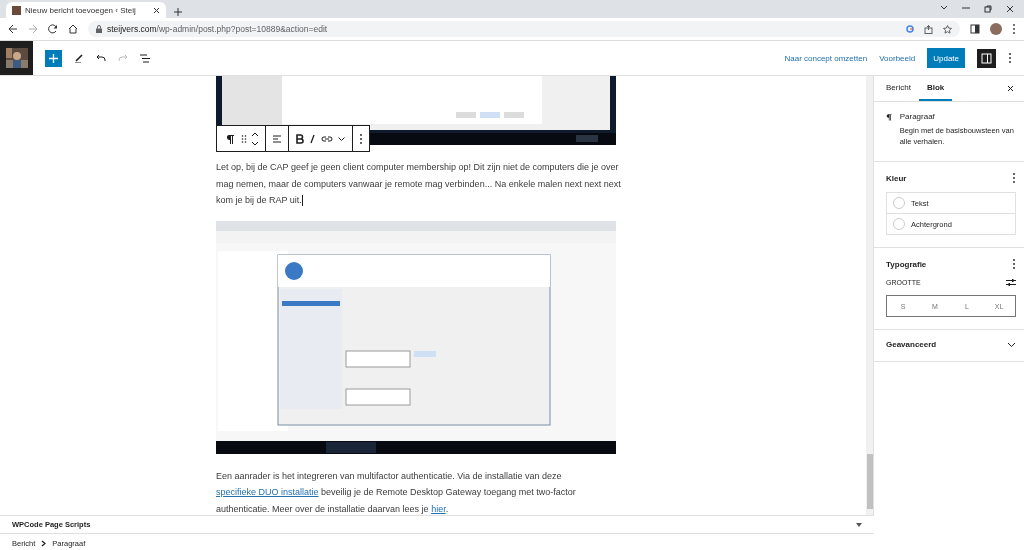 The height and width of the screenshot is (550, 1024). Describe the element at coordinates (419, 185) in the screenshot. I see `paragraph-text: Let op, bij de CAP geef je geen client computer membership op! Dit zijn niet de computers die je over mag nemen, maar de computers vanwaar je remote mag verbinden... Na enkele malen next next next kom je bij de RAP uit.` at that location.